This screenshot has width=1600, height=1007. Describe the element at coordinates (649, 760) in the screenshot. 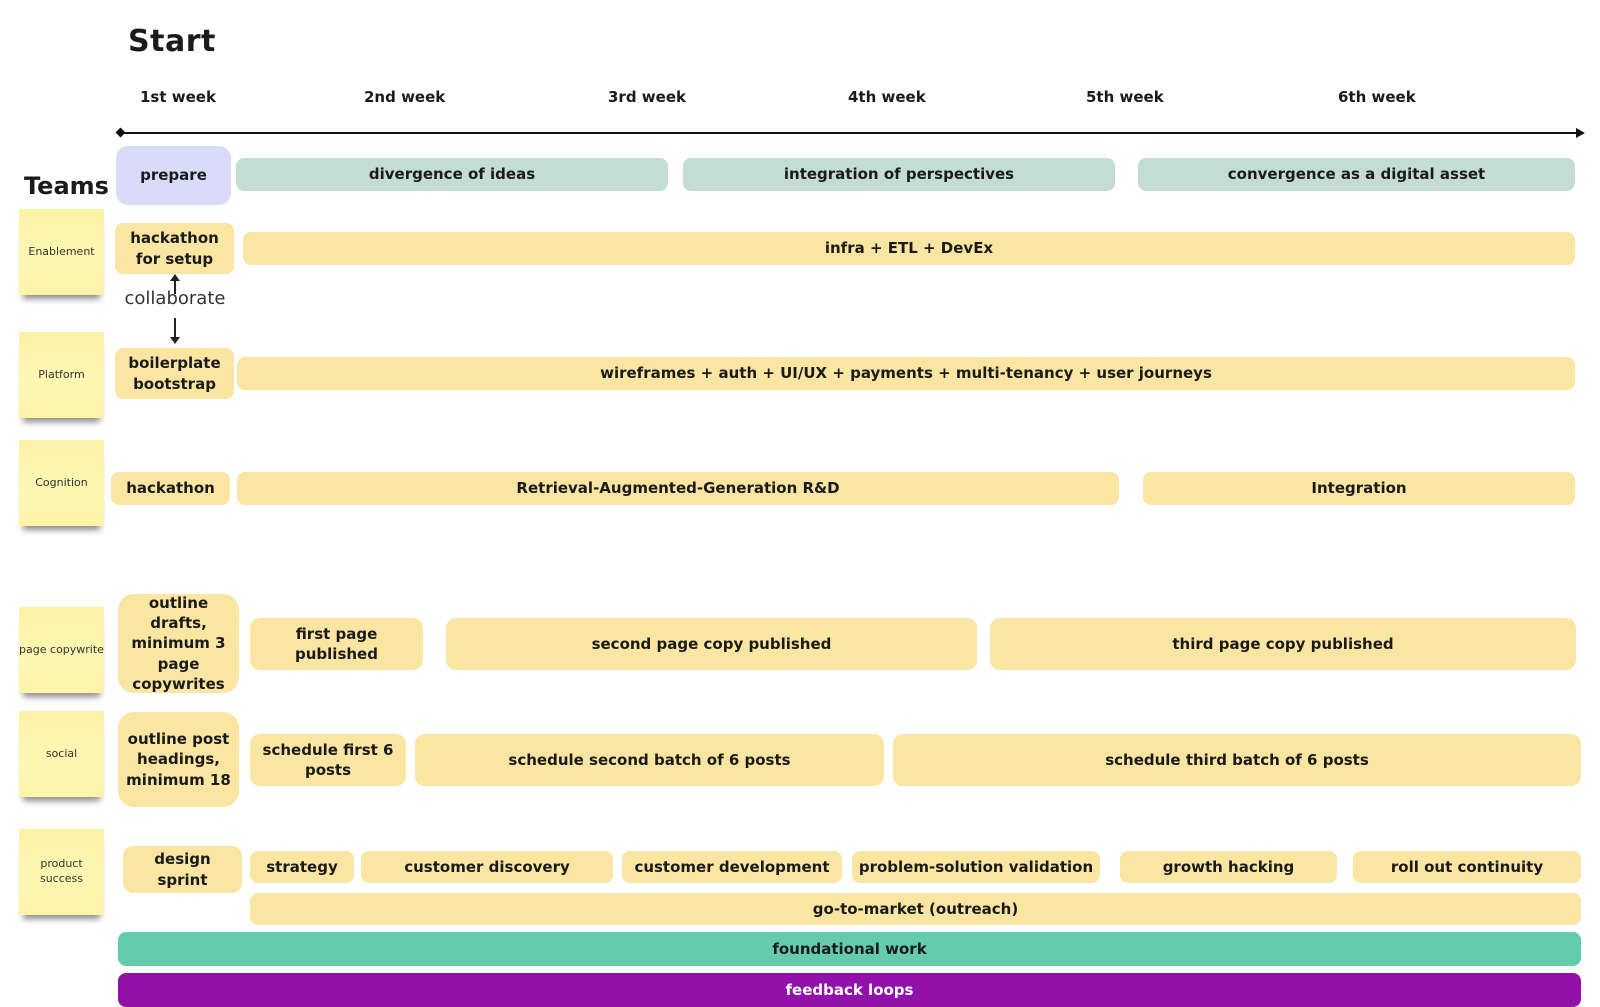

I see `task-schedule-second-batch: schedule second batch of 6 posts` at that location.